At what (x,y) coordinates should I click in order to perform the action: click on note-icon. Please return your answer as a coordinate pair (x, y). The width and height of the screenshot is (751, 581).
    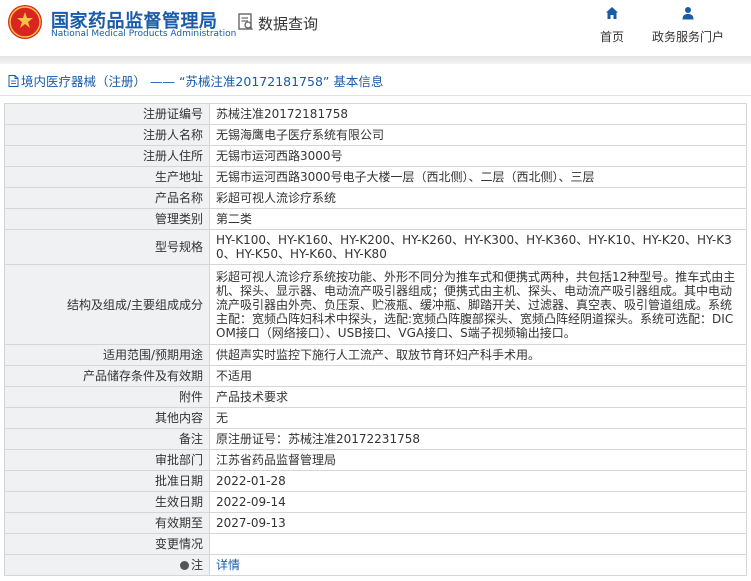
    Looking at the image, I should click on (184, 565).